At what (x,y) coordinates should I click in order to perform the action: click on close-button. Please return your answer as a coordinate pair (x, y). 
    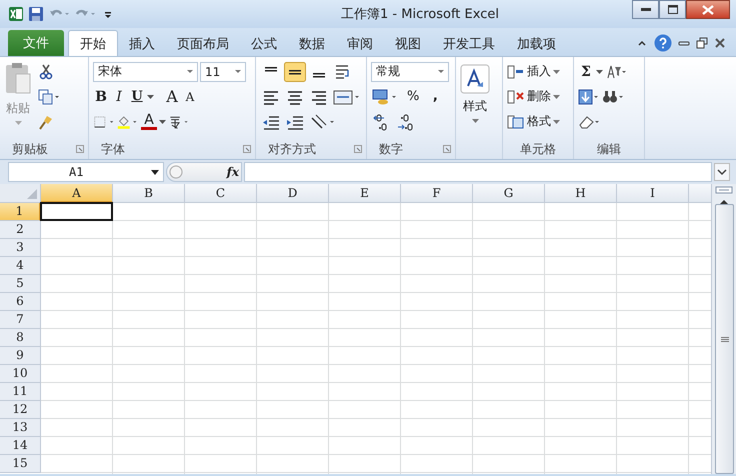
    Looking at the image, I should click on (708, 9).